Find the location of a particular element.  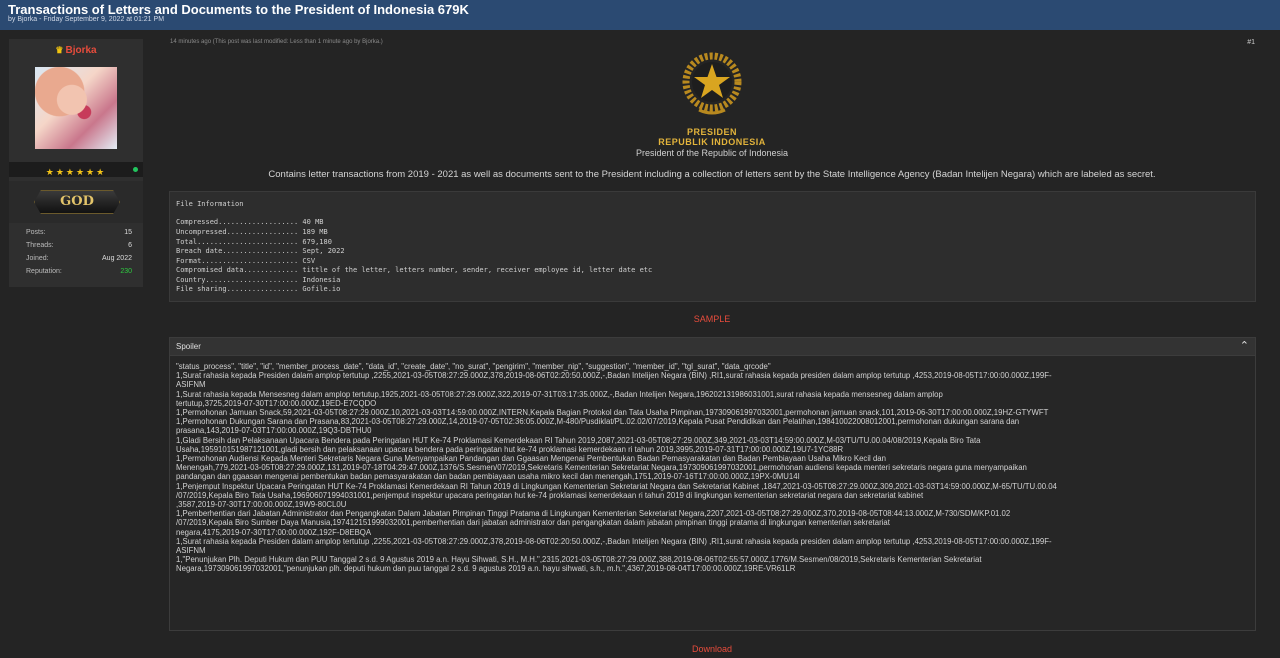

rank-badge-label: GOD is located at coordinates (77, 201).